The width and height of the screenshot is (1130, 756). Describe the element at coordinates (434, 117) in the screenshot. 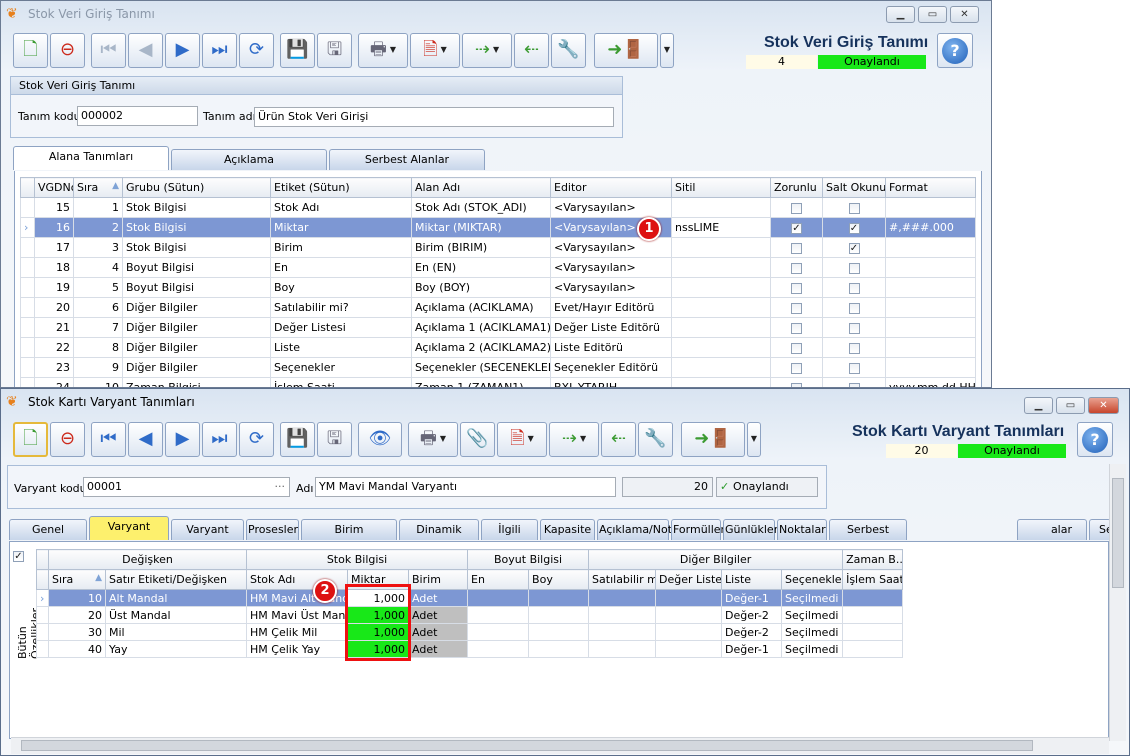

I see `name-input: Ürün Stok Veri Girişi` at that location.